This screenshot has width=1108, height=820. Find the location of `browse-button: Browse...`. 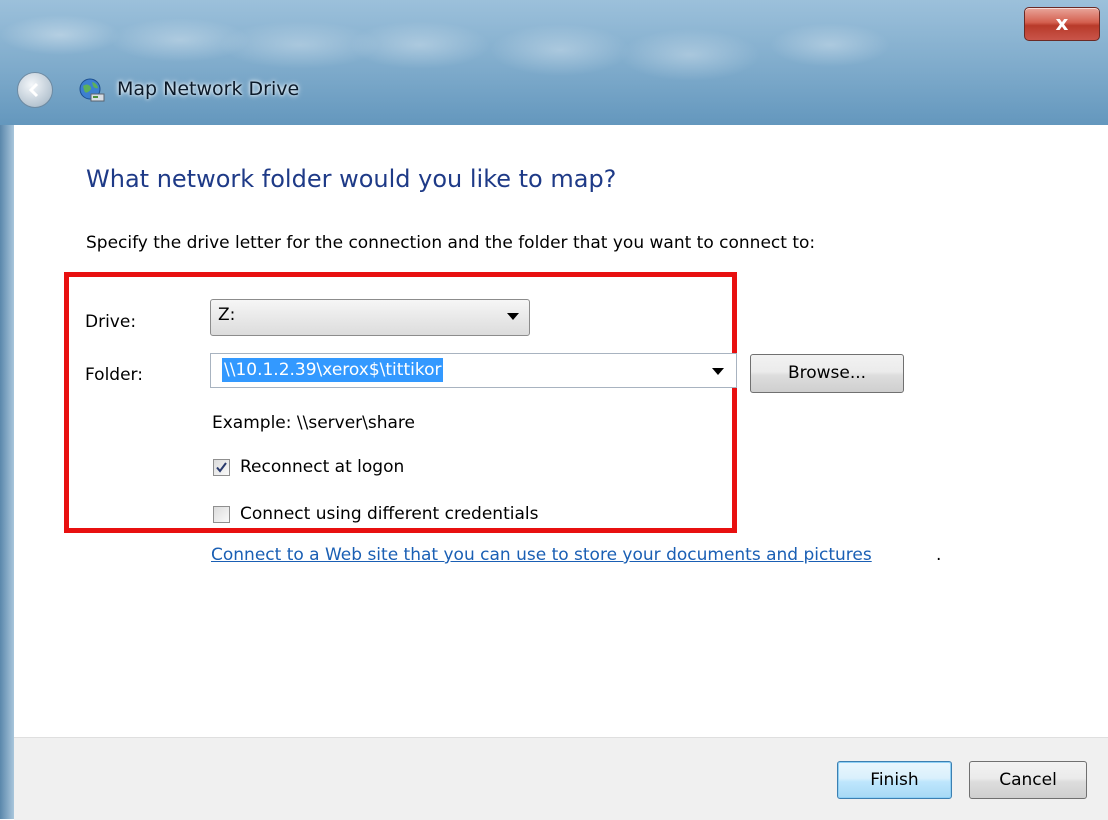

browse-button: Browse... is located at coordinates (827, 373).